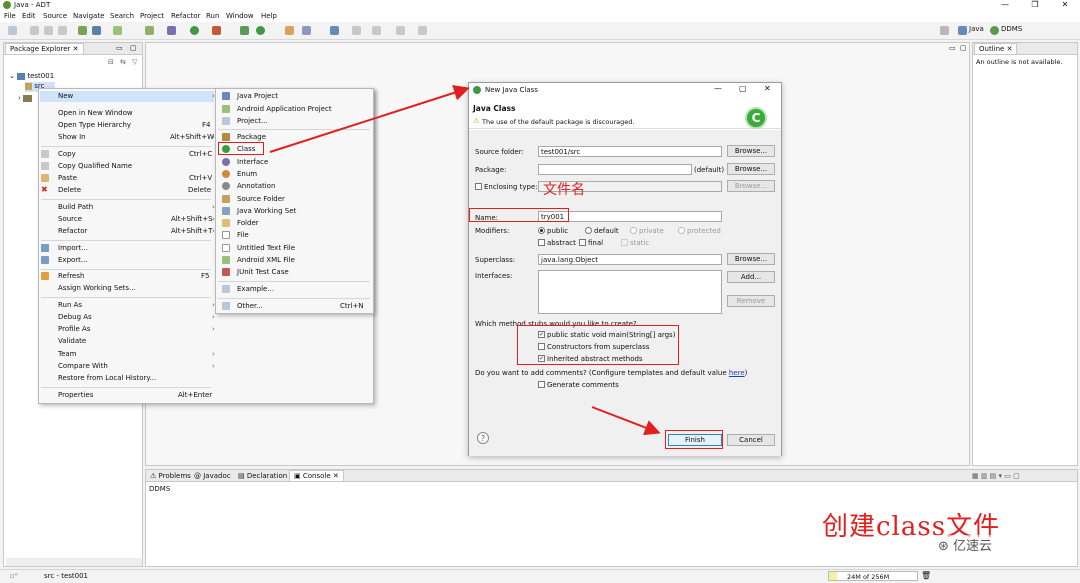  I want to click on arrow-to-finish, so click(626, 421).